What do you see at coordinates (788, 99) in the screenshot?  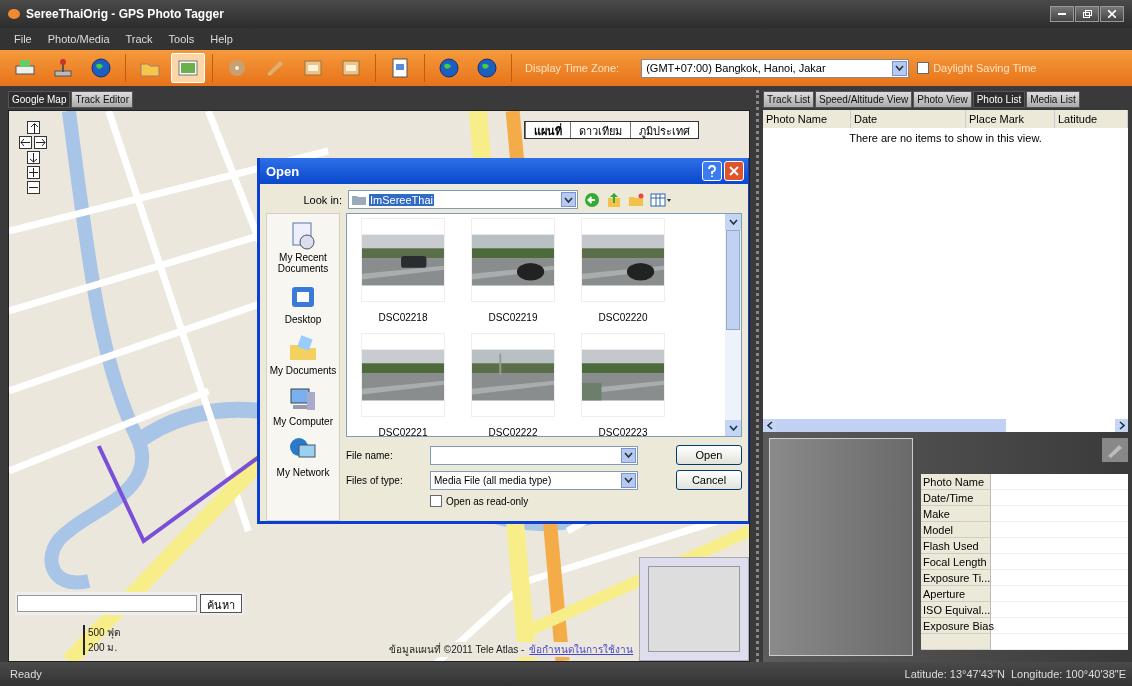 I see `tab: Track List` at bounding box center [788, 99].